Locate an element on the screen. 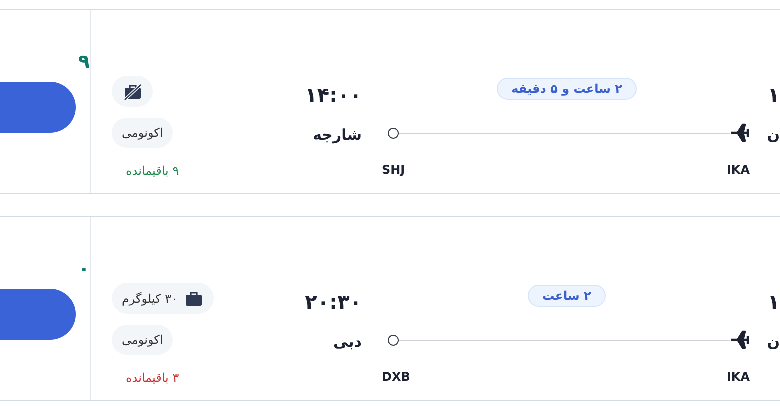 Image resolution: width=780 pixels, height=407 pixels. no-baggage-icon is located at coordinates (132, 91).